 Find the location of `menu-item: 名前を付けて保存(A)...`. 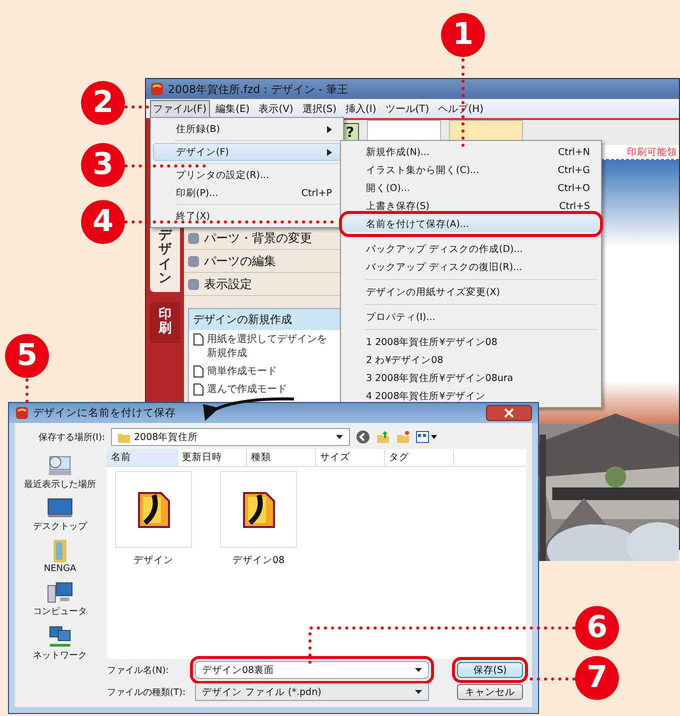

menu-item: 名前を付けて保存(A)... is located at coordinates (471, 224).